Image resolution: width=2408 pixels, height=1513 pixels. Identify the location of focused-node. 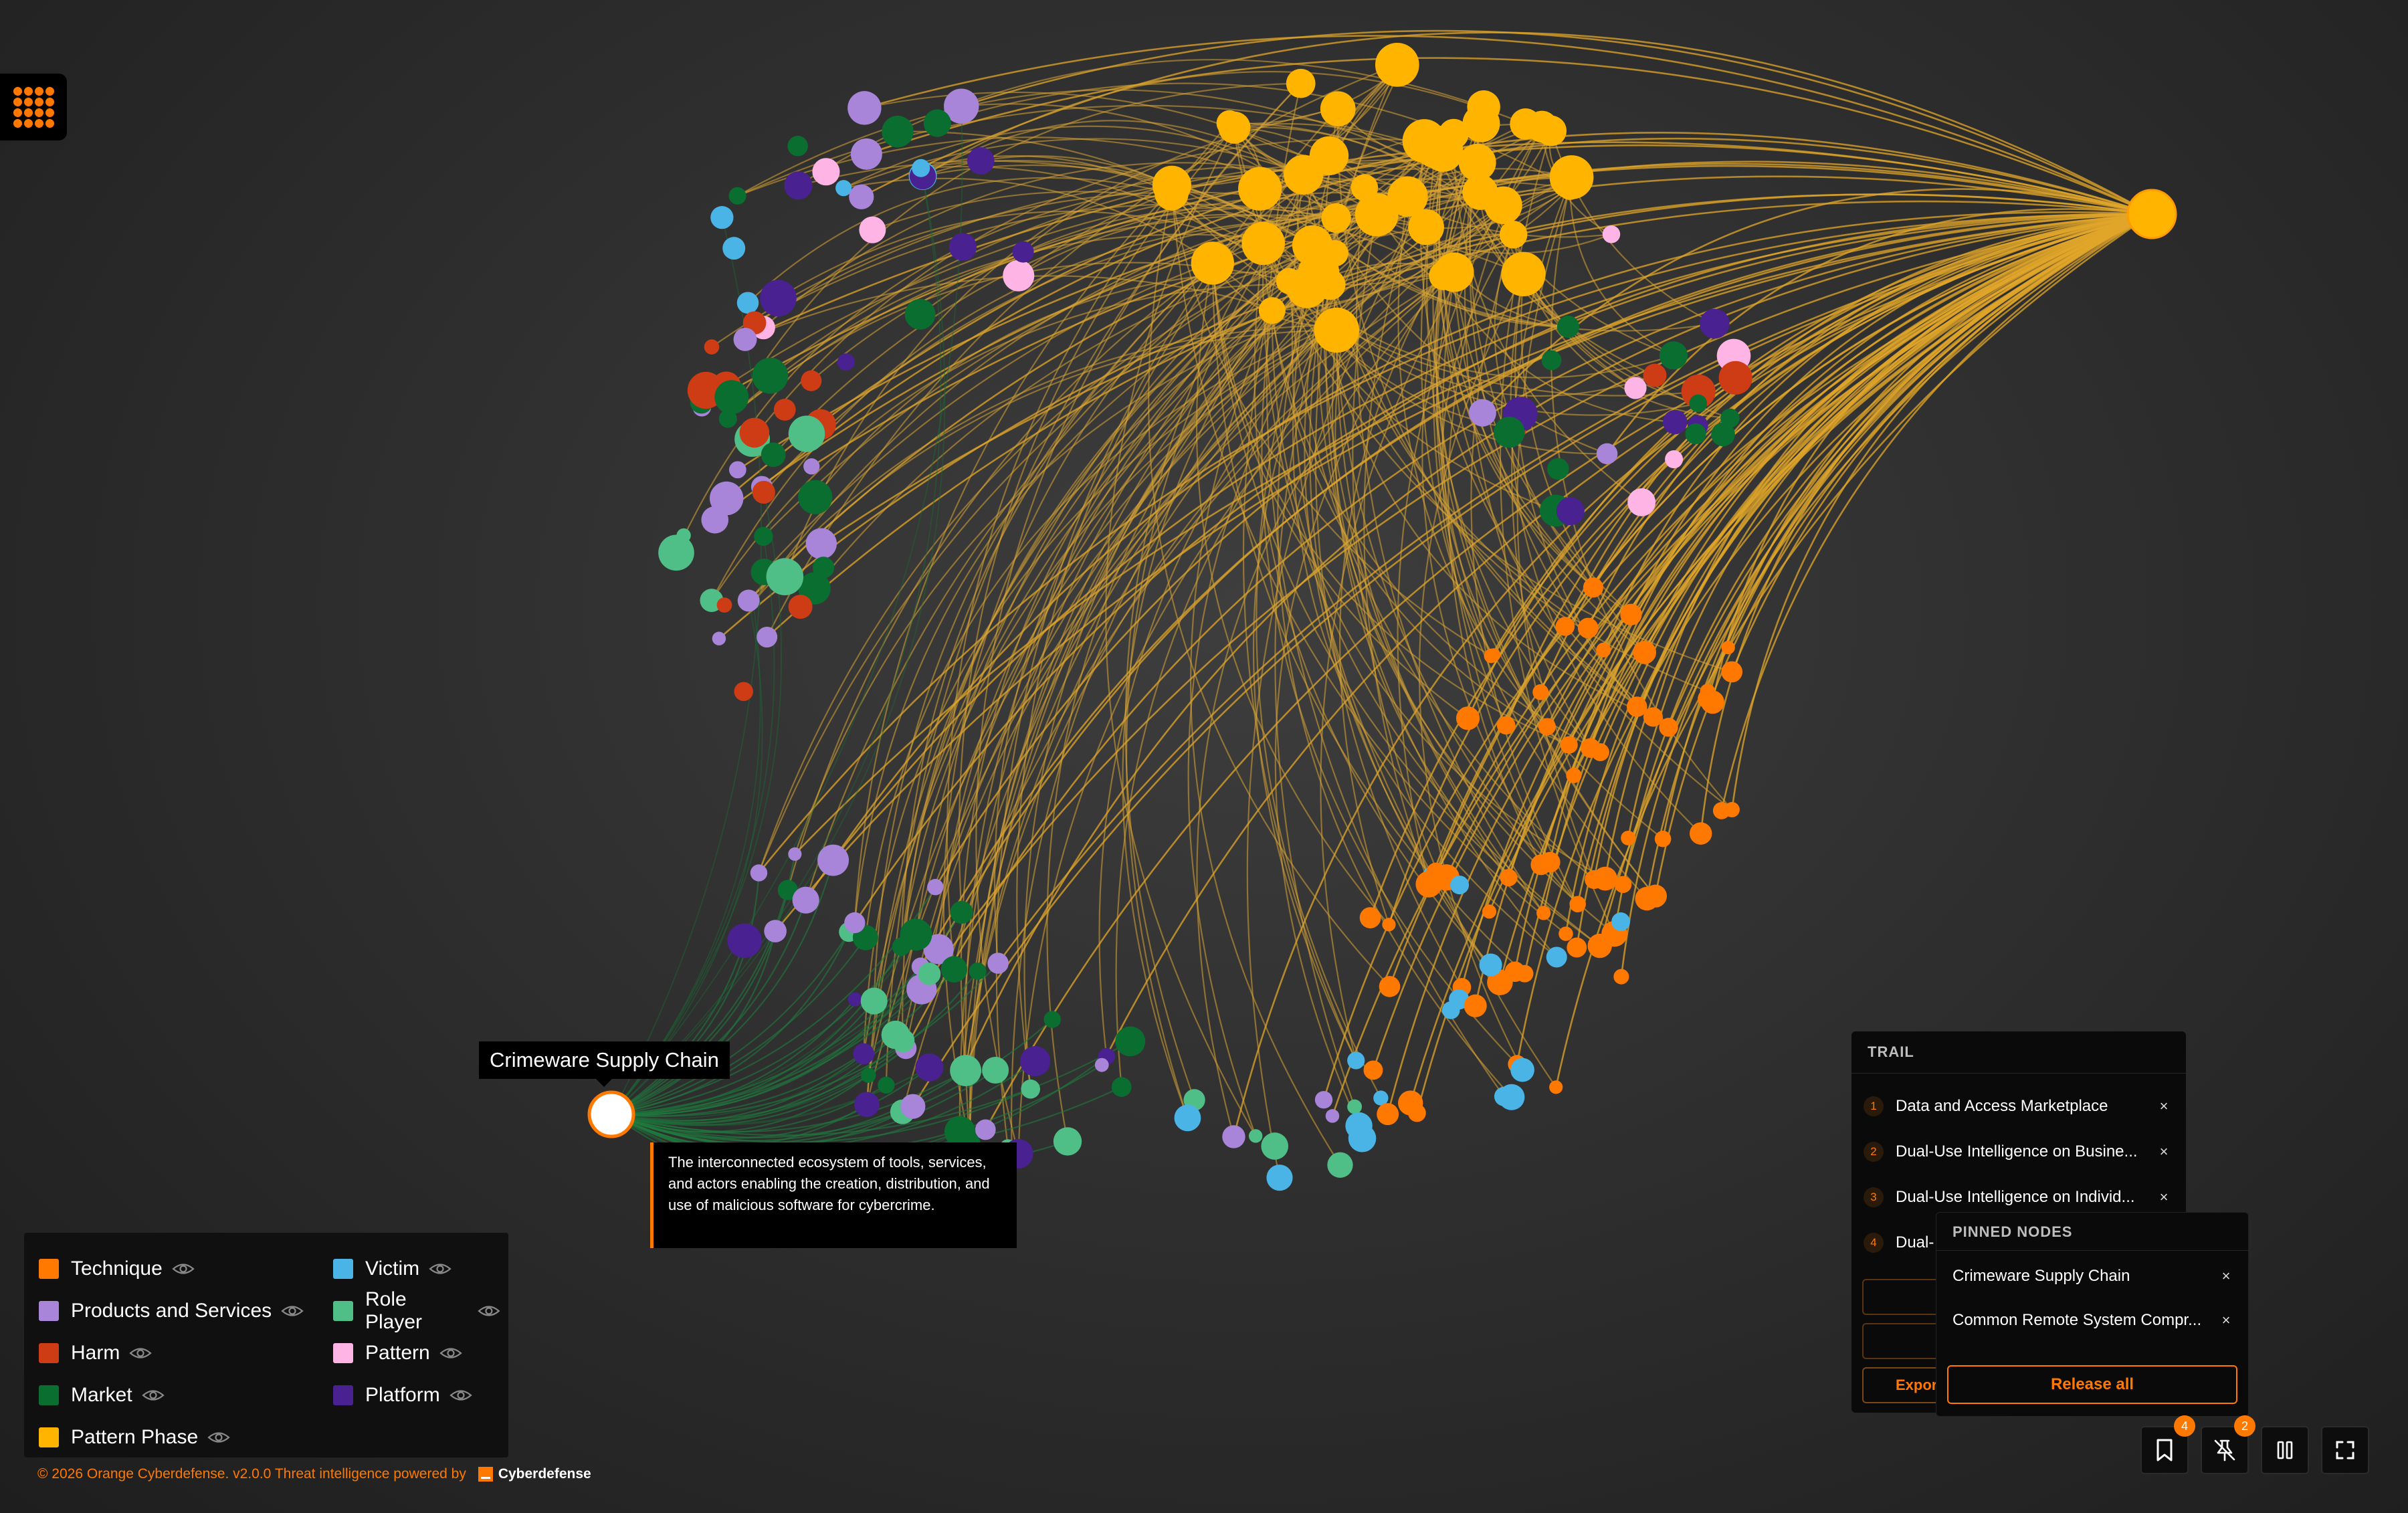
(611, 1114).